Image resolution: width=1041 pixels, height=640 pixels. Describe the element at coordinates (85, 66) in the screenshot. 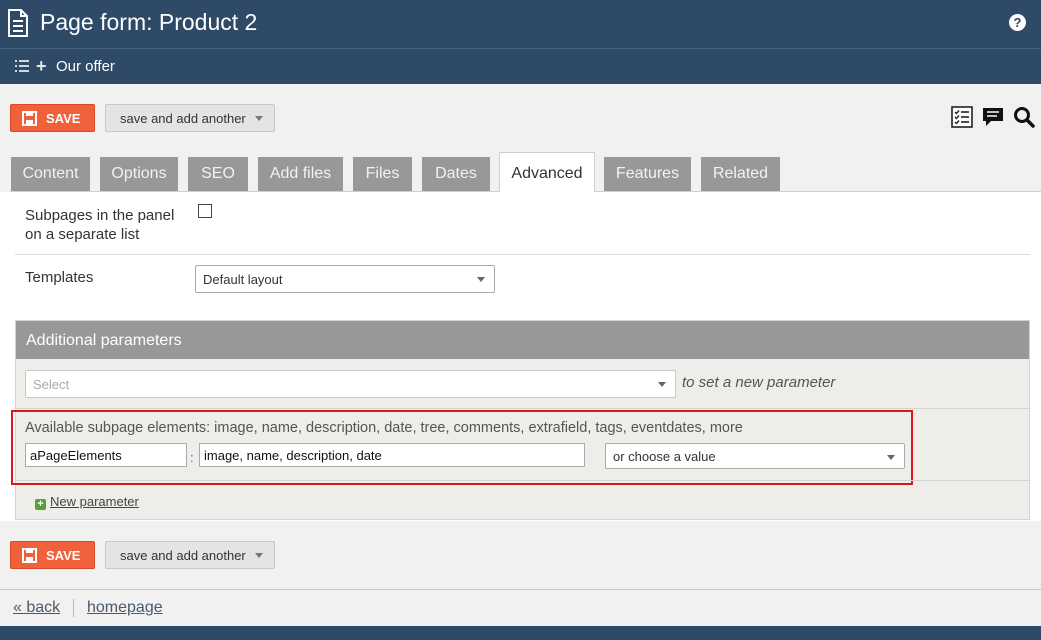

I see `breadcrumb-item-our-offer: Our offer` at that location.